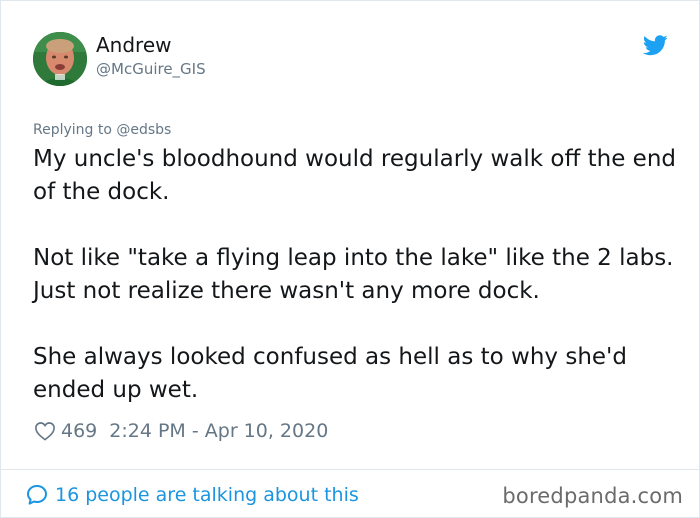 Image resolution: width=700 pixels, height=518 pixels. I want to click on talking-text: 16 people are talking about this, so click(207, 495).